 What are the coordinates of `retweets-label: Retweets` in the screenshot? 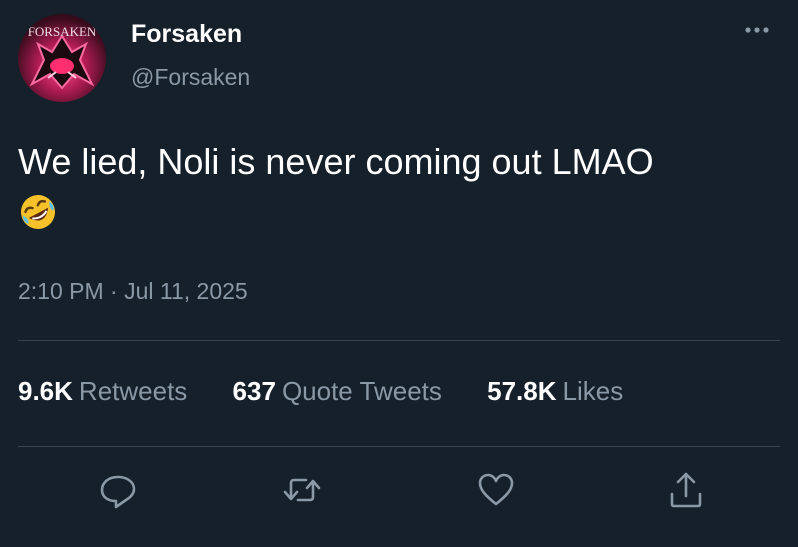 It's located at (133, 391).